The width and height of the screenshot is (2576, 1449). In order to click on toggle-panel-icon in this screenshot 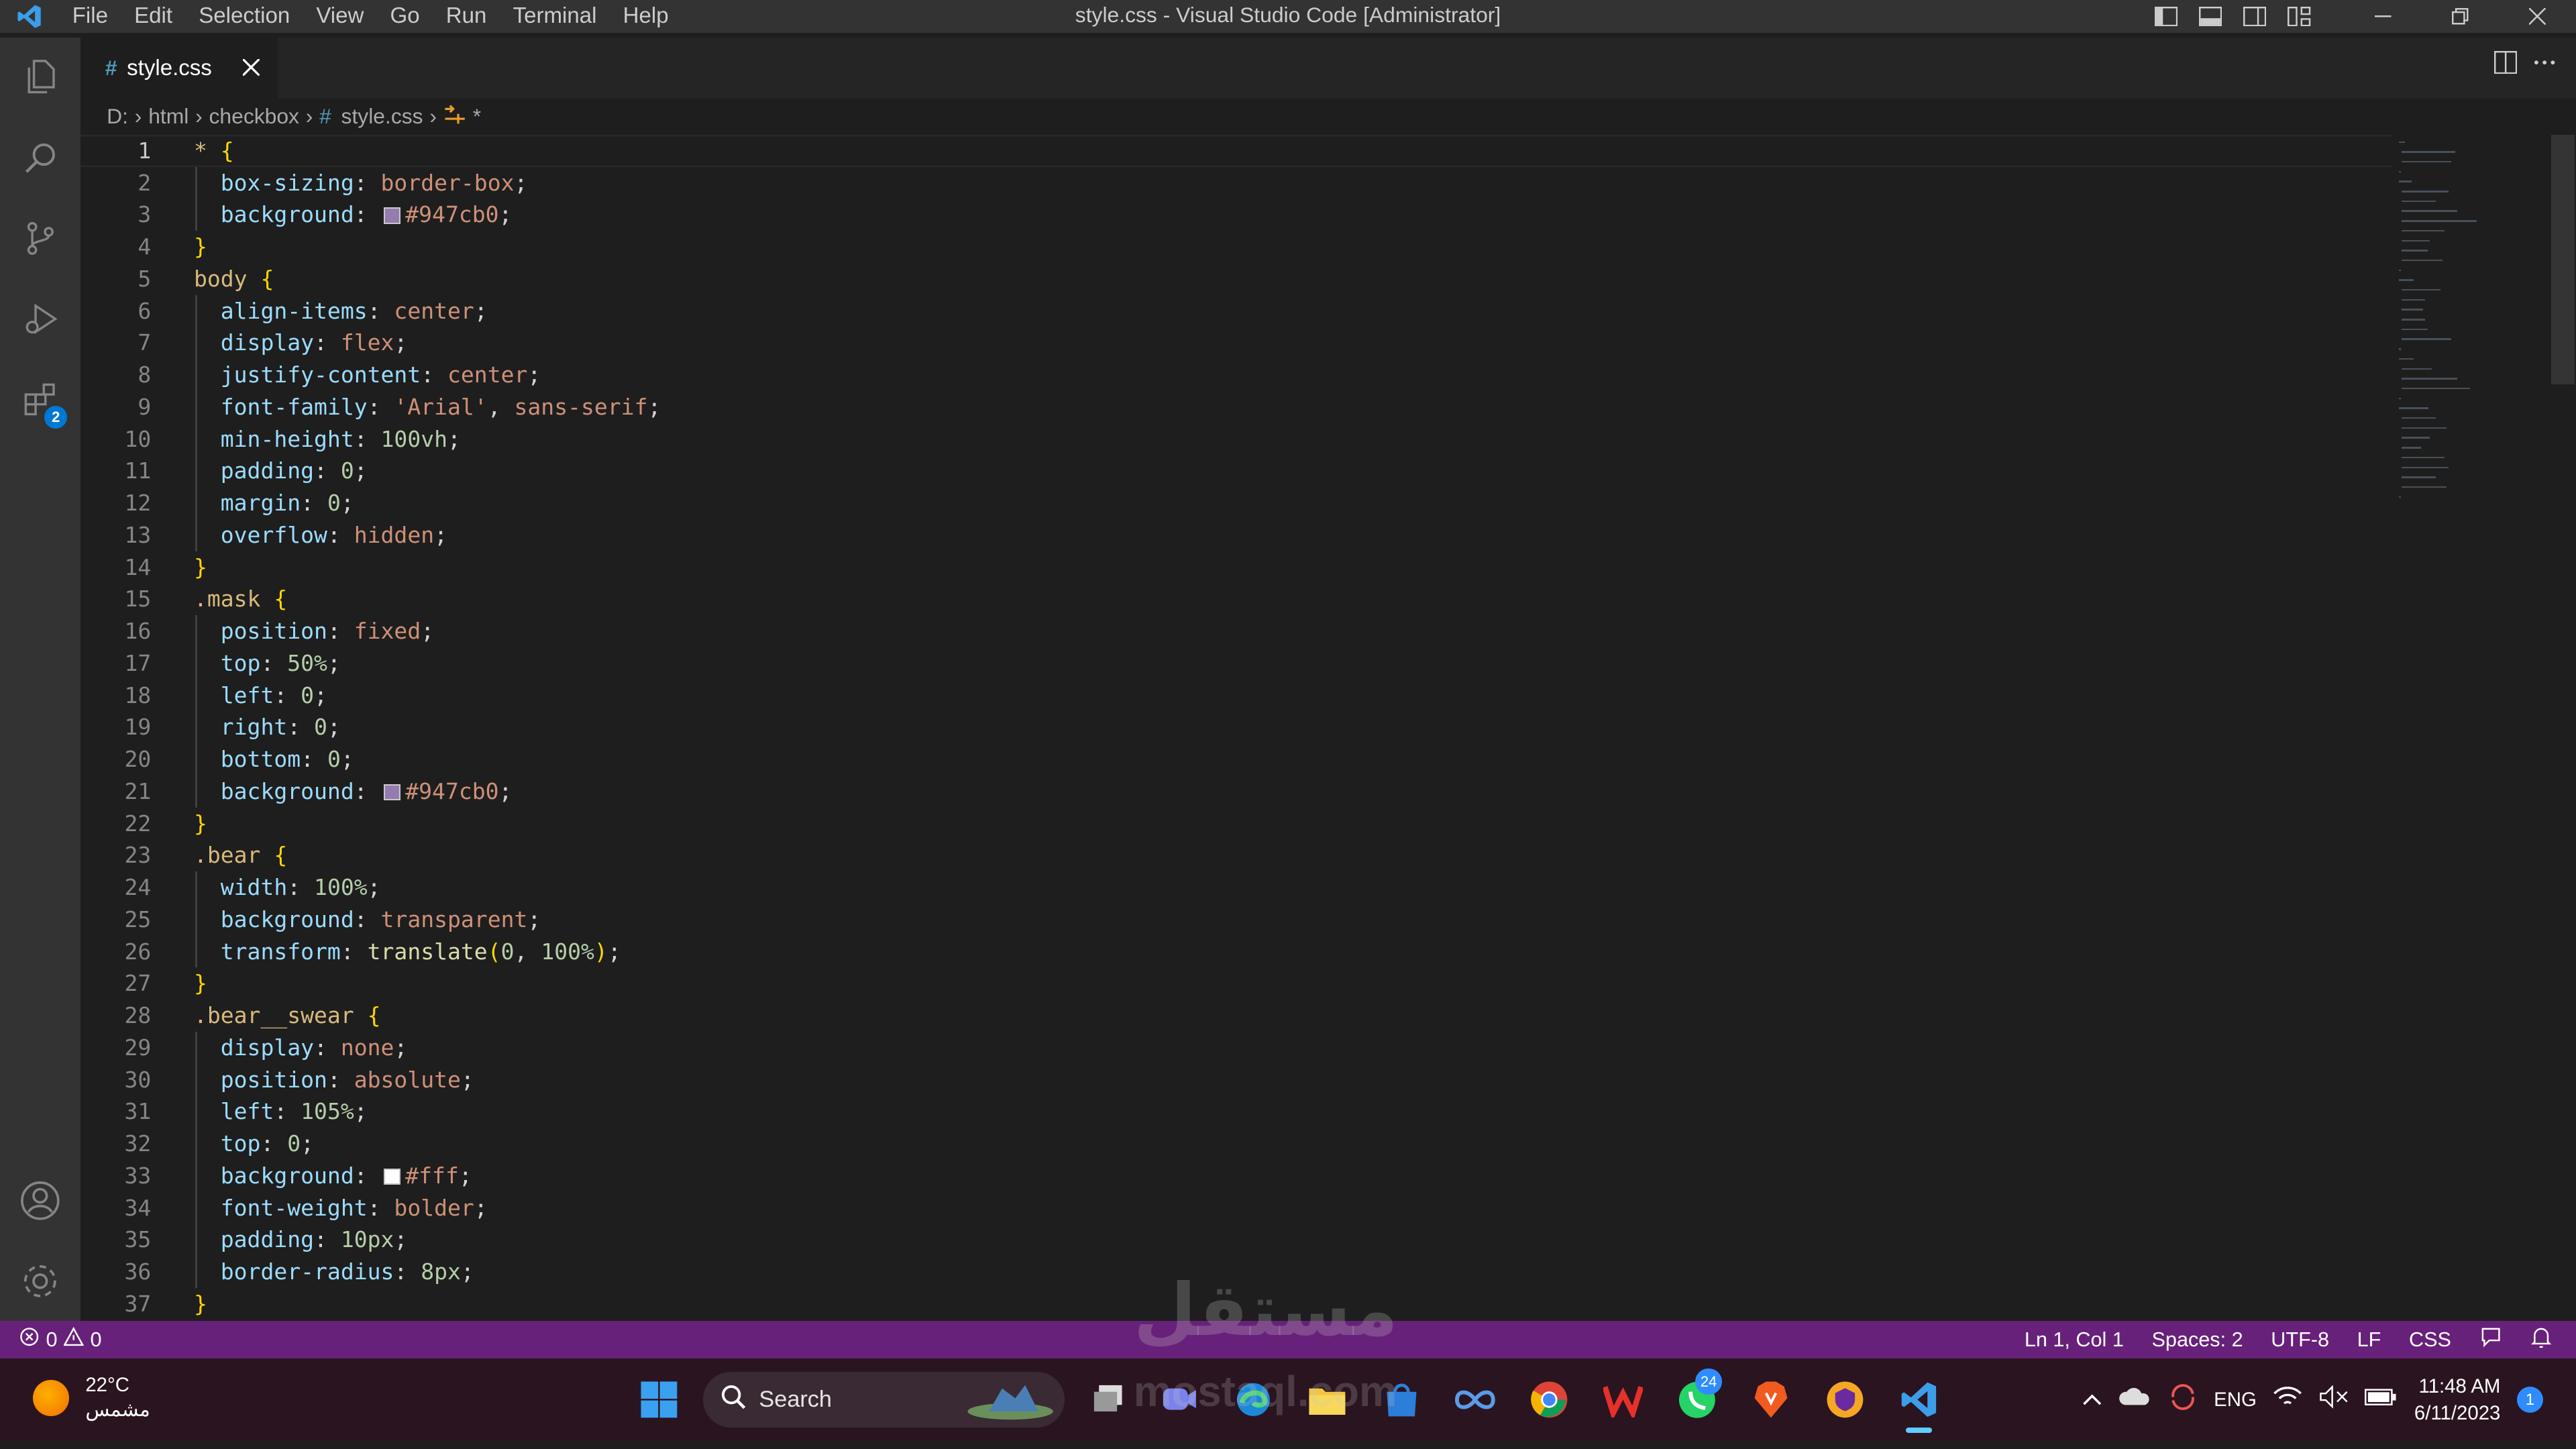, I will do `click(2210, 16)`.